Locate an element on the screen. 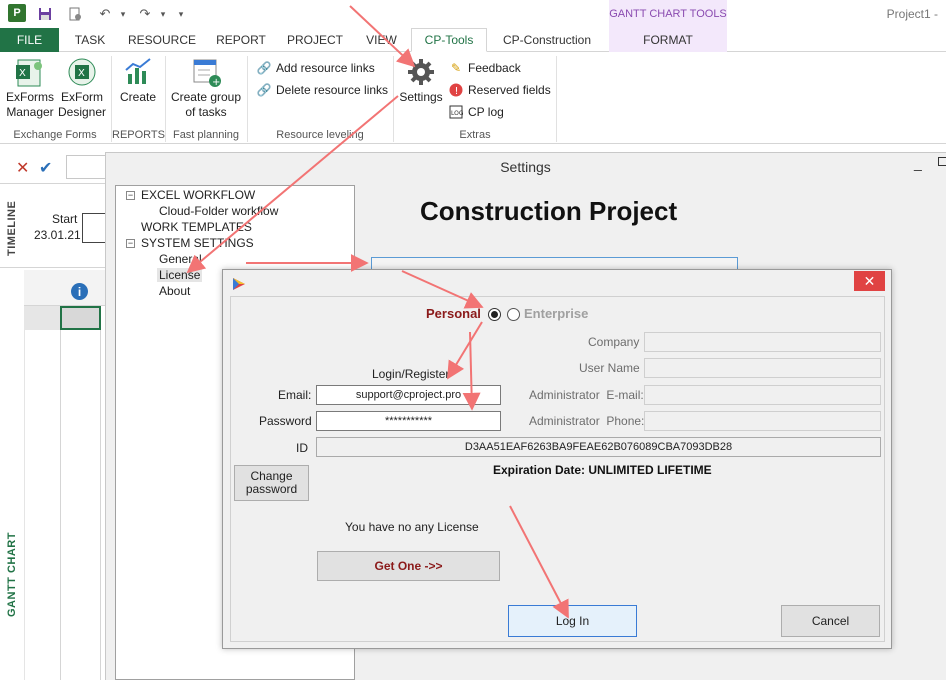  cp-log-button: LOG CP log is located at coordinates (476, 112).